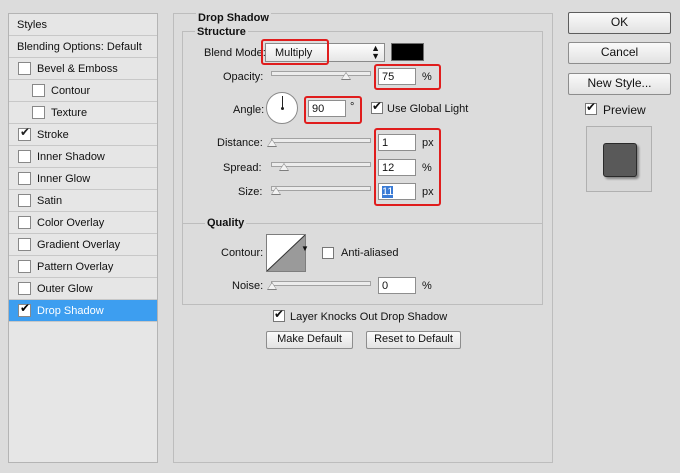  I want to click on size-label: Size:, so click(250, 192).